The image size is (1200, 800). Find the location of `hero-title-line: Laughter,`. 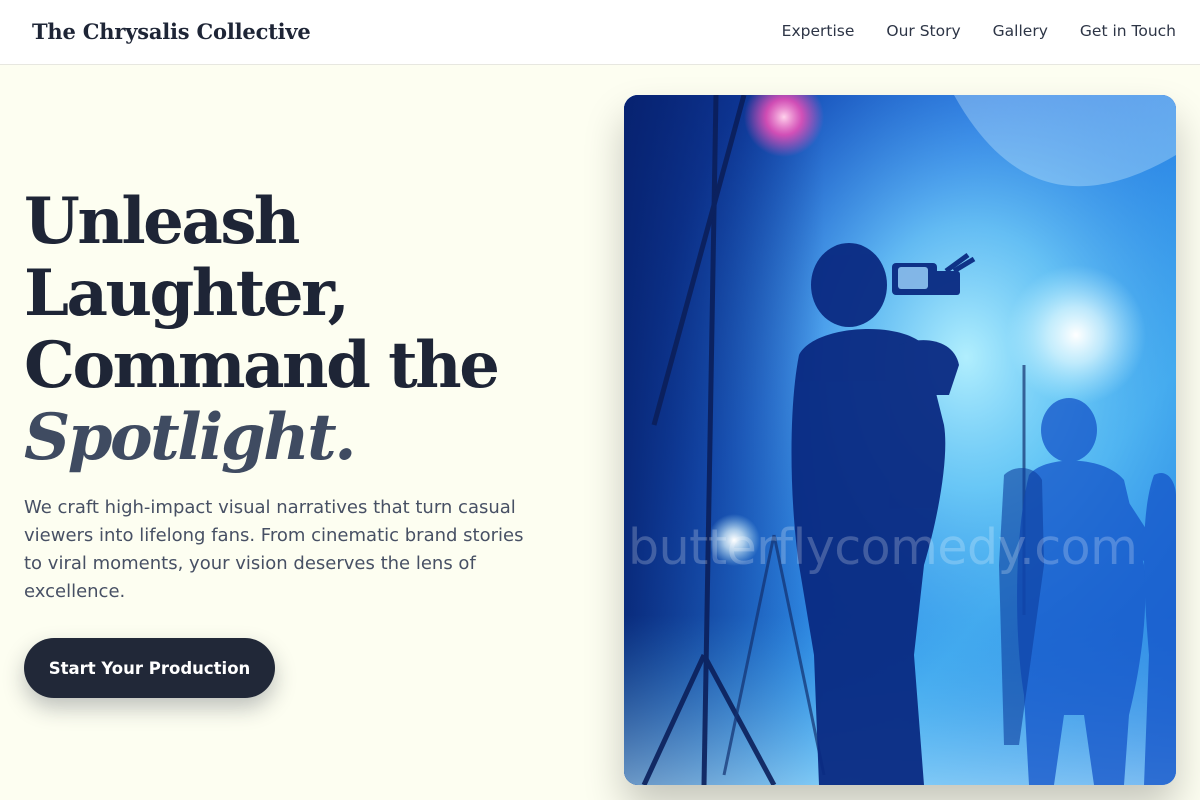

hero-title-line: Laughter, is located at coordinates (187, 293).